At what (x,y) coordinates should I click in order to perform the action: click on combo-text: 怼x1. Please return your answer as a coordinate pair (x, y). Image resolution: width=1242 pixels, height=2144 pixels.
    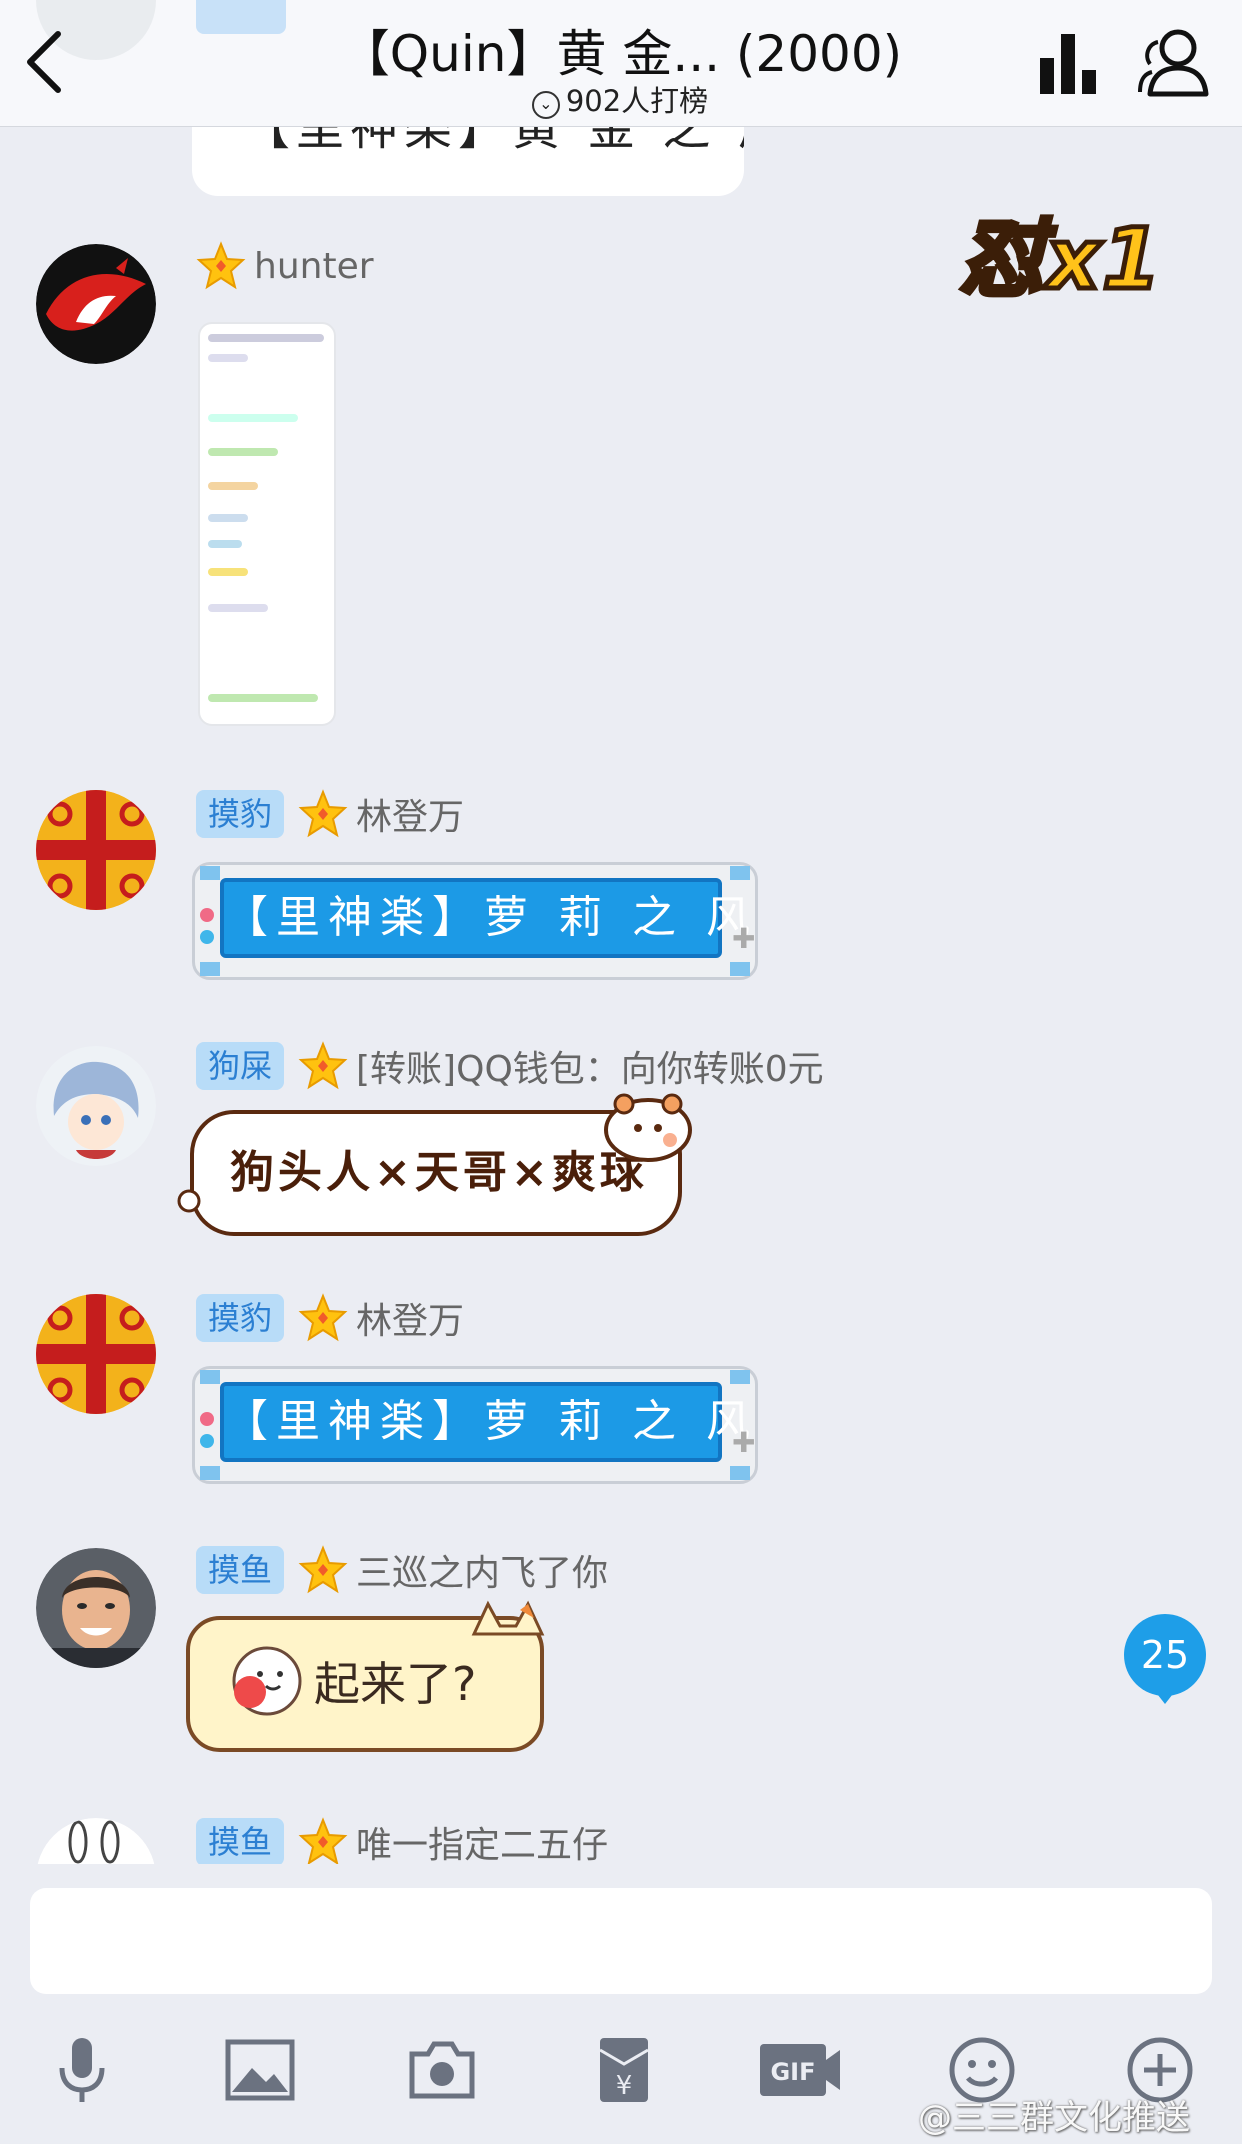
    Looking at the image, I should click on (1061, 259).